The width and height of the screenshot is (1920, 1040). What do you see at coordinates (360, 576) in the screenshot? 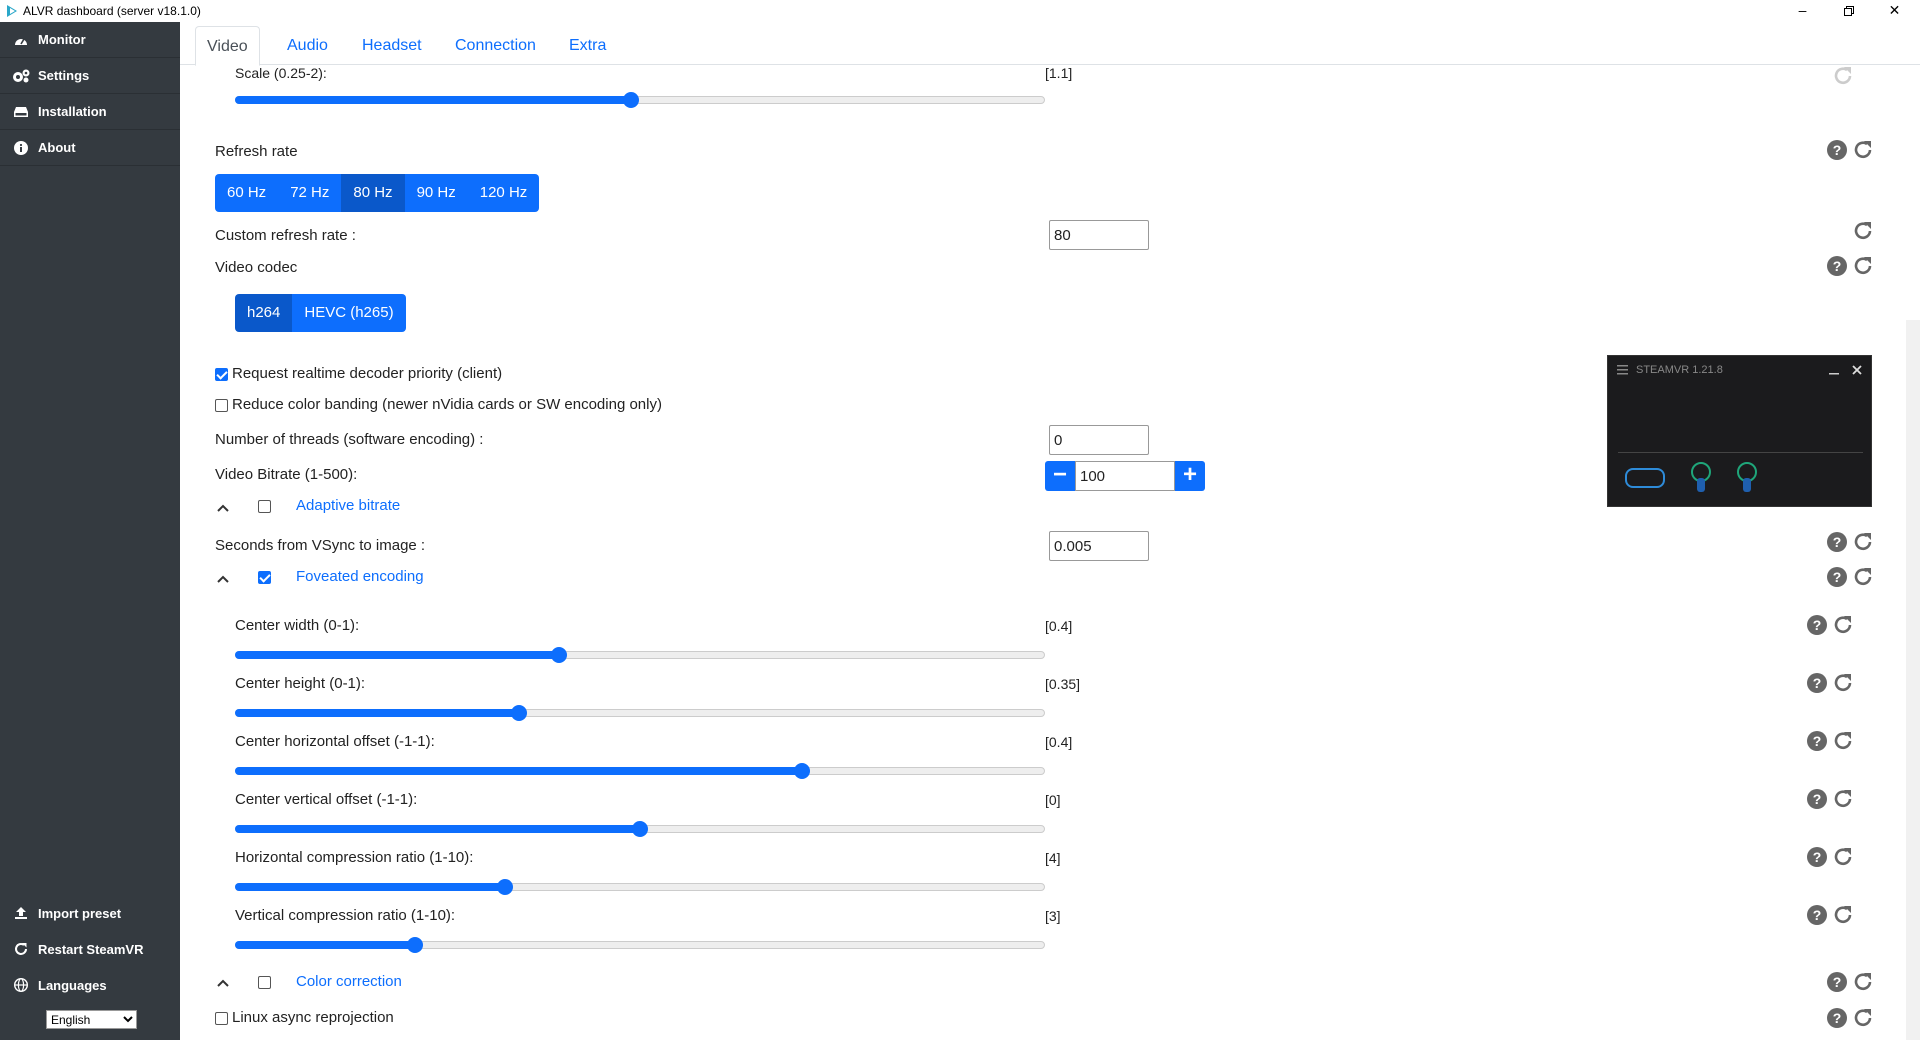
I see `foveated-encoding-link: Foveated encoding` at bounding box center [360, 576].